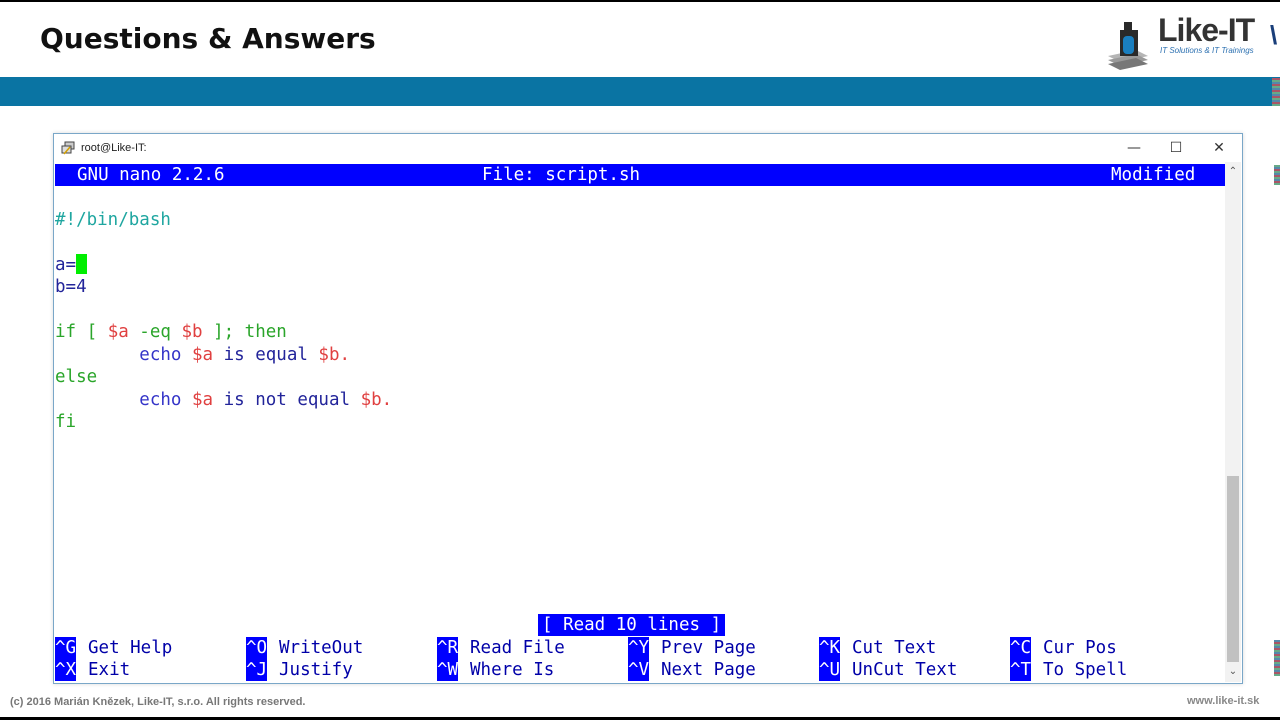 The width and height of the screenshot is (1280, 720). Describe the element at coordinates (113, 220) in the screenshot. I see `code-line-shebang: #!/bin/bash` at that location.